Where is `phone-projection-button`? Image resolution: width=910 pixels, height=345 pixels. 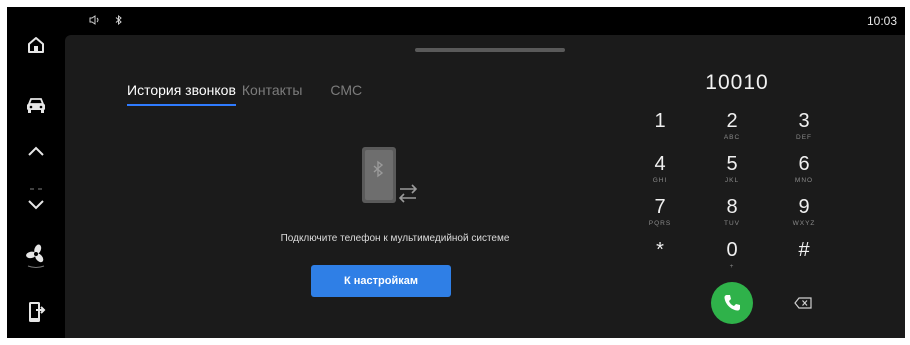 phone-projection-button is located at coordinates (36, 312).